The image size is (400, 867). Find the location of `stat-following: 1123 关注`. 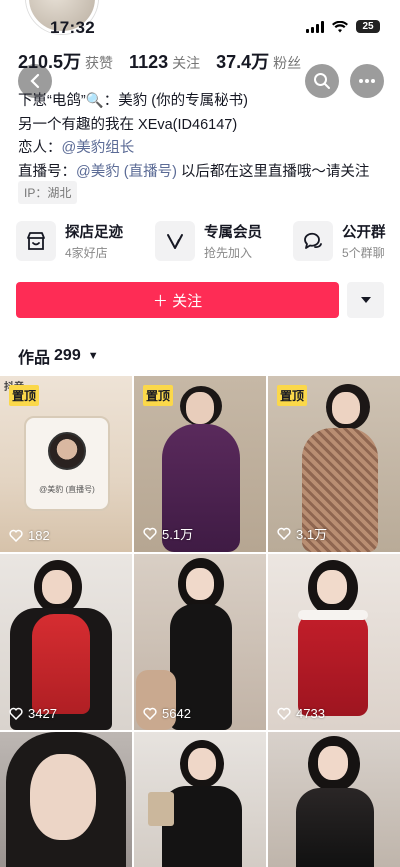

stat-following: 1123 关注 is located at coordinates (164, 62).